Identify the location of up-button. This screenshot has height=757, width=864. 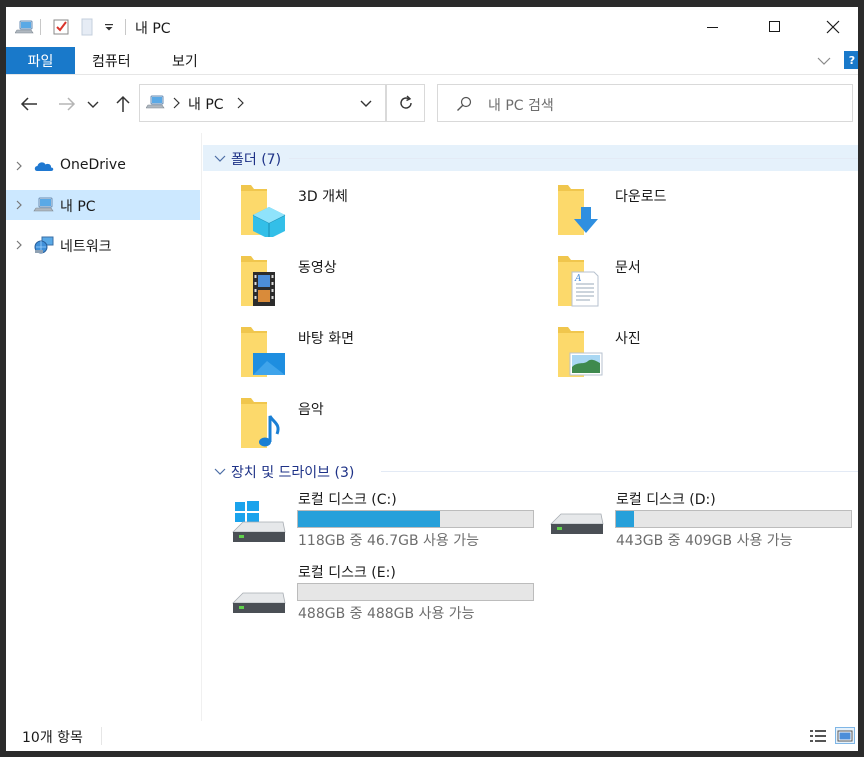
(123, 104).